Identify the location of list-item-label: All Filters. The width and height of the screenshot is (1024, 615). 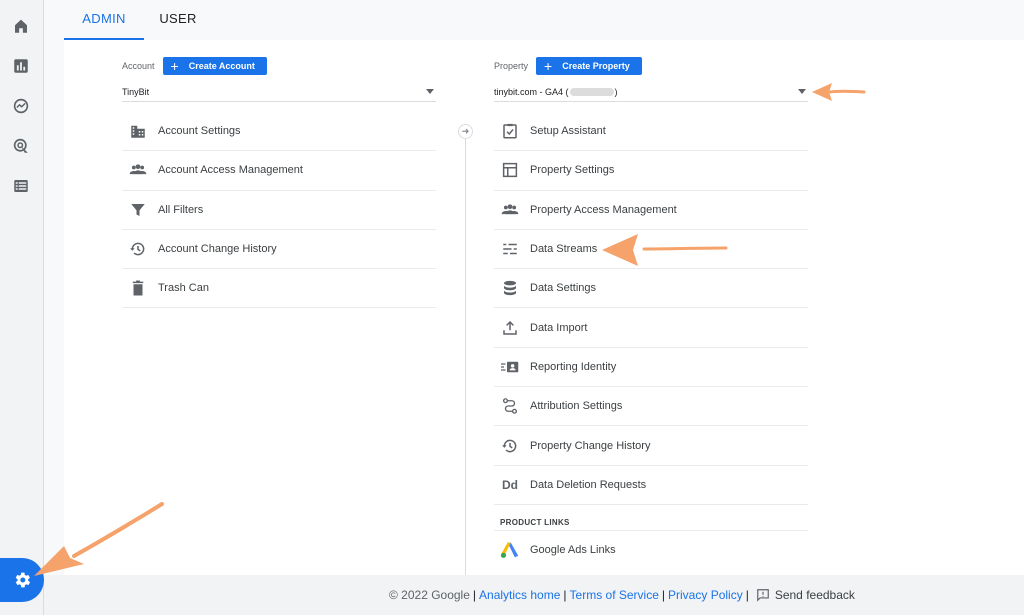
(181, 209).